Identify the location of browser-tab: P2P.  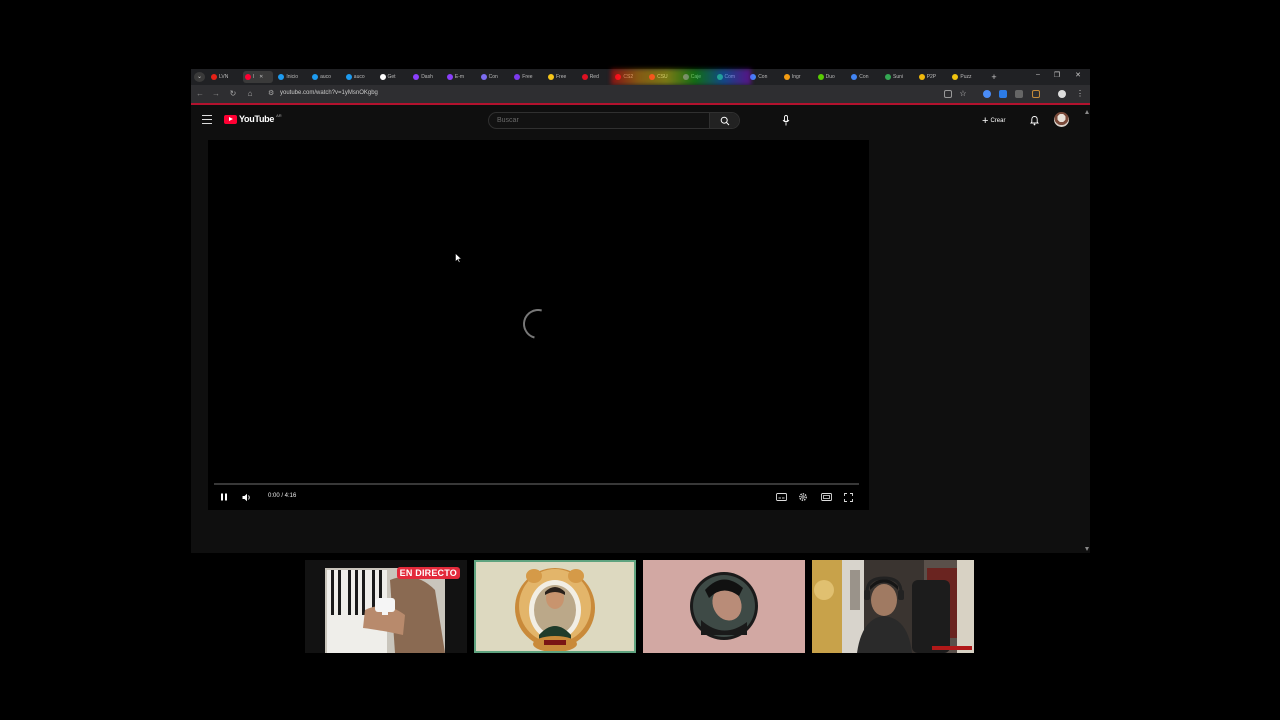
(932, 77).